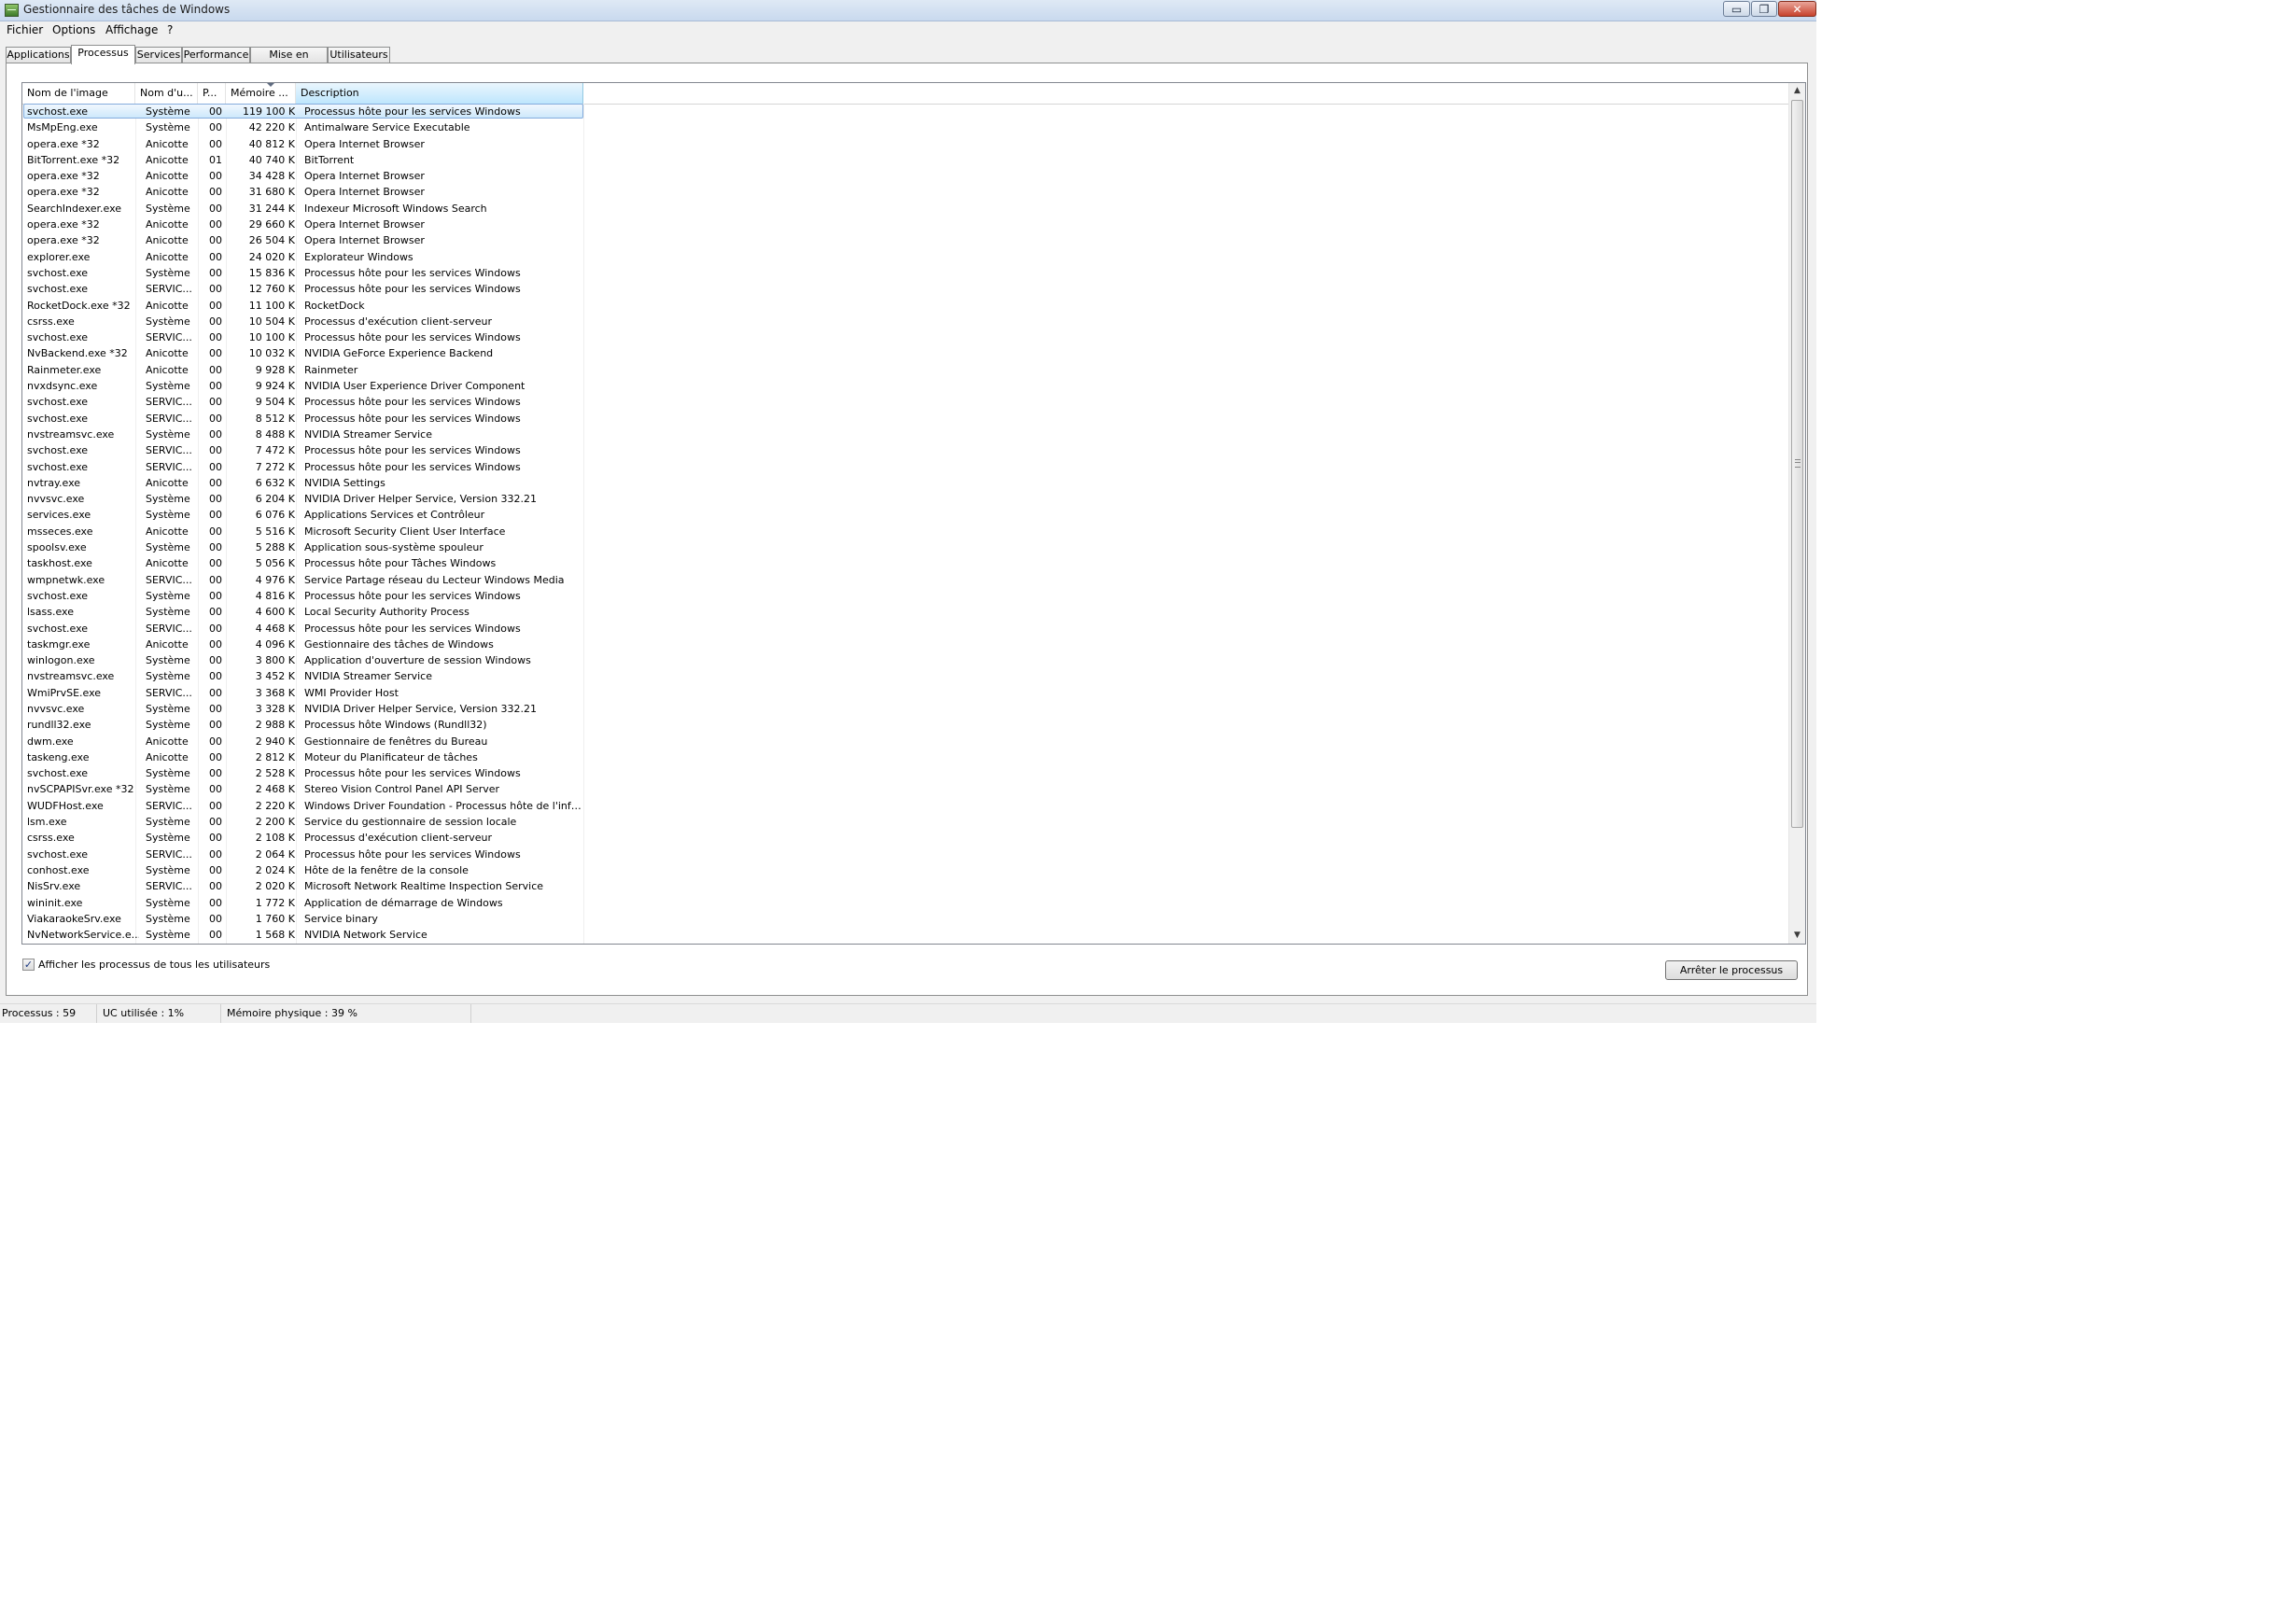 The width and height of the screenshot is (2270, 1624). Describe the element at coordinates (103, 54) in the screenshot. I see `tab-processus: Processus` at that location.